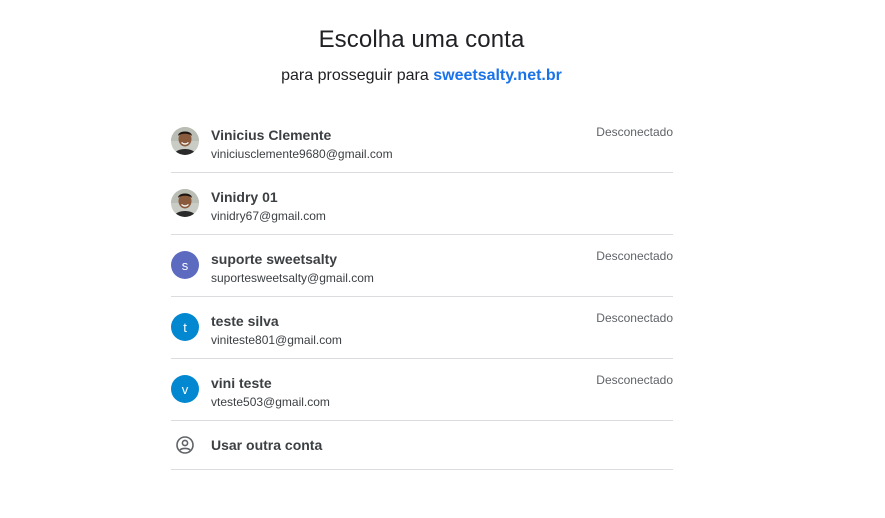  What do you see at coordinates (267, 445) in the screenshot?
I see `use-another-account-label: Usar outra conta` at bounding box center [267, 445].